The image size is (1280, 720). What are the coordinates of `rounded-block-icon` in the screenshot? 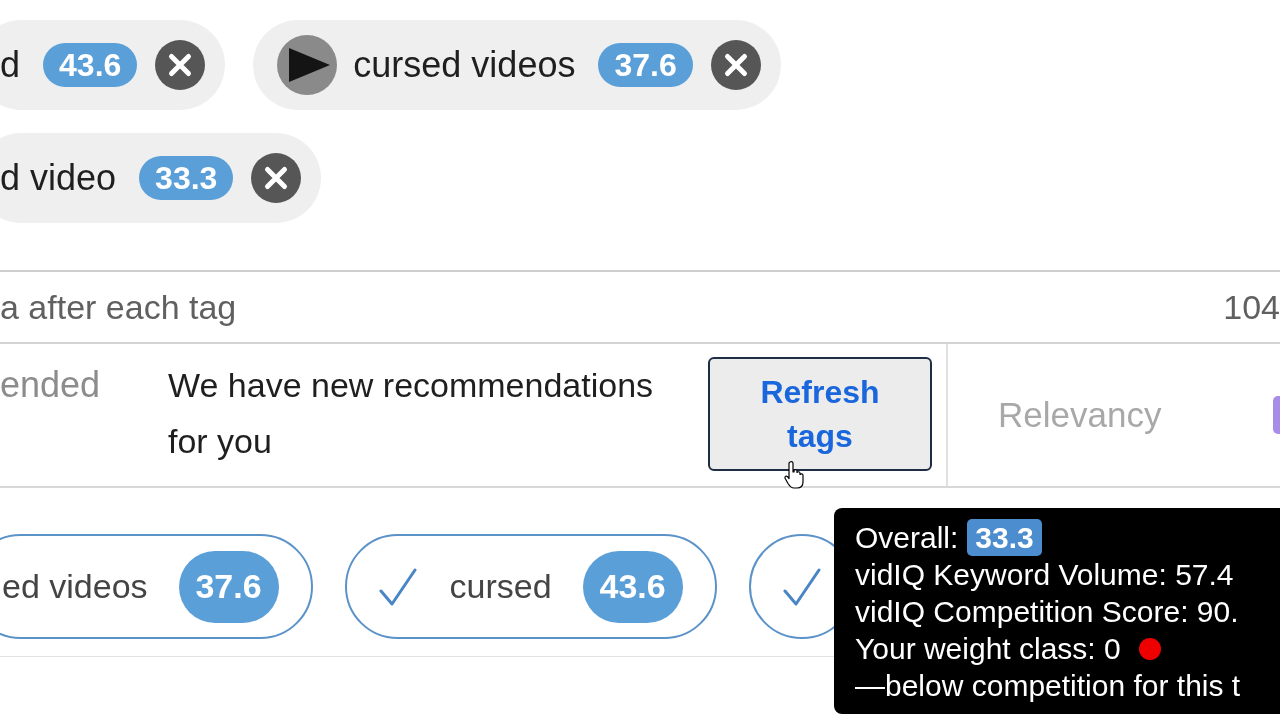 It's located at (1276, 415).